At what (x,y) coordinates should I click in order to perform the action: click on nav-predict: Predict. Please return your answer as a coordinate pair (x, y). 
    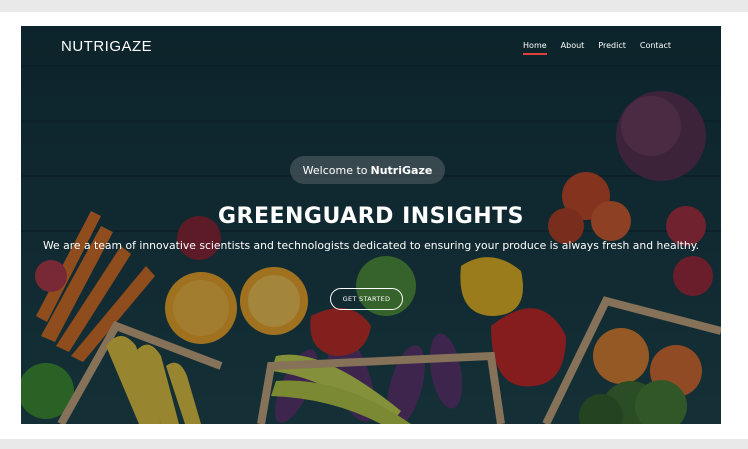
    Looking at the image, I should click on (612, 47).